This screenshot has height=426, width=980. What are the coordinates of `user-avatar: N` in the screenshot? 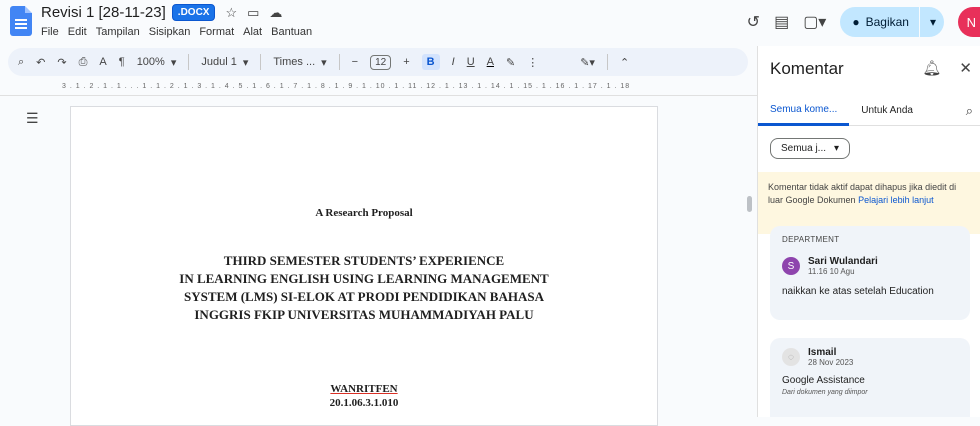 It's located at (969, 22).